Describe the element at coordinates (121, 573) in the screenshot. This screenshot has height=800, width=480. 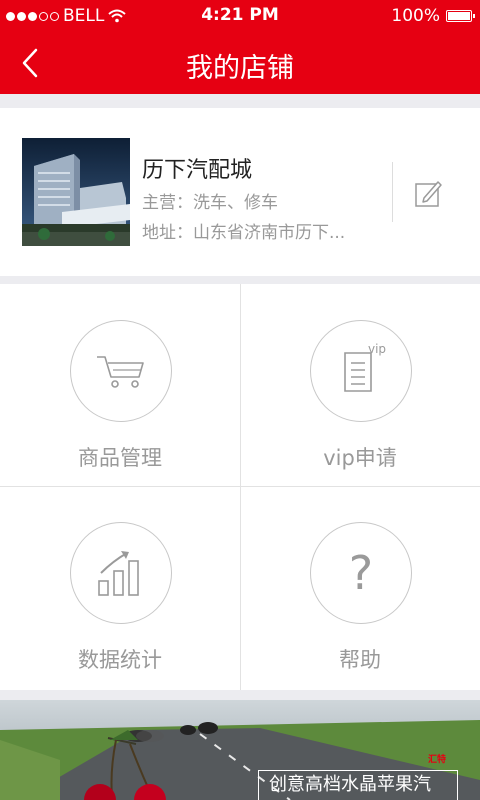
I see `bar-chart-icon` at that location.